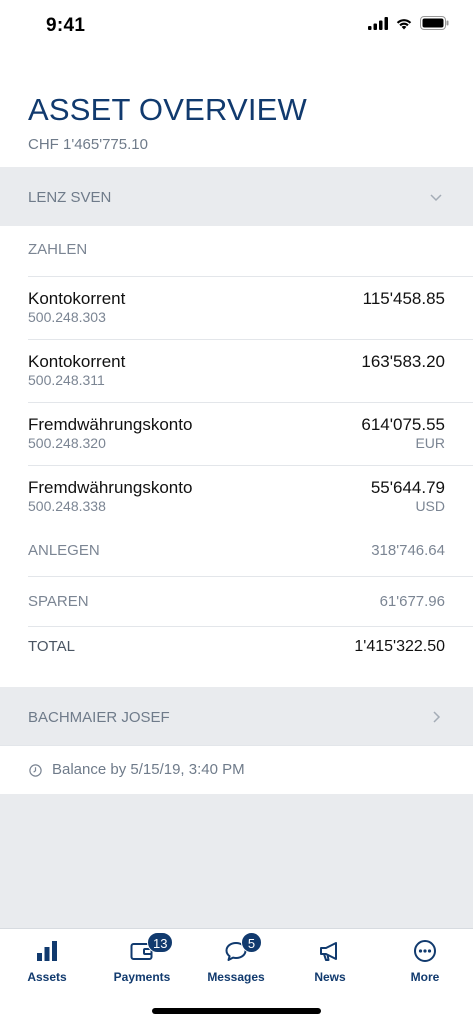  I want to click on account-currency: USD, so click(430, 506).